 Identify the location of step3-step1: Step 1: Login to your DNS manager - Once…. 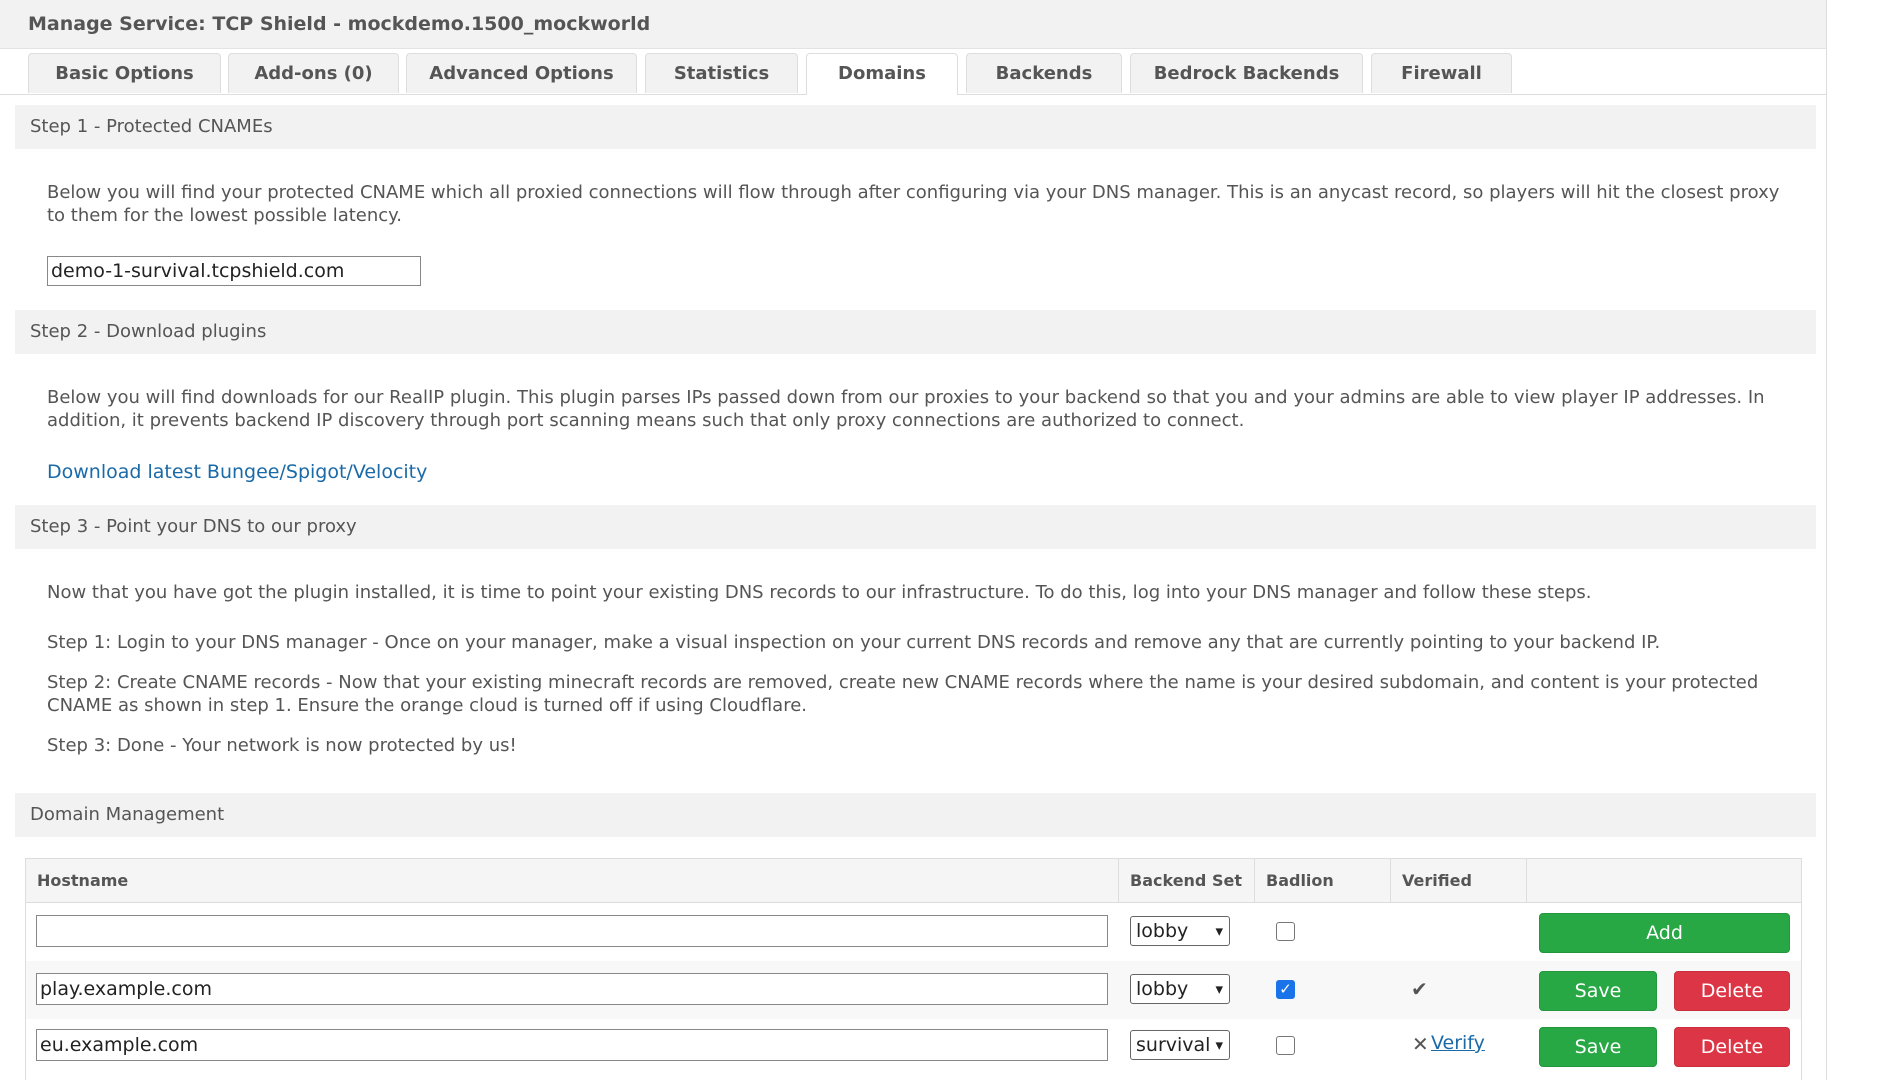
(854, 642).